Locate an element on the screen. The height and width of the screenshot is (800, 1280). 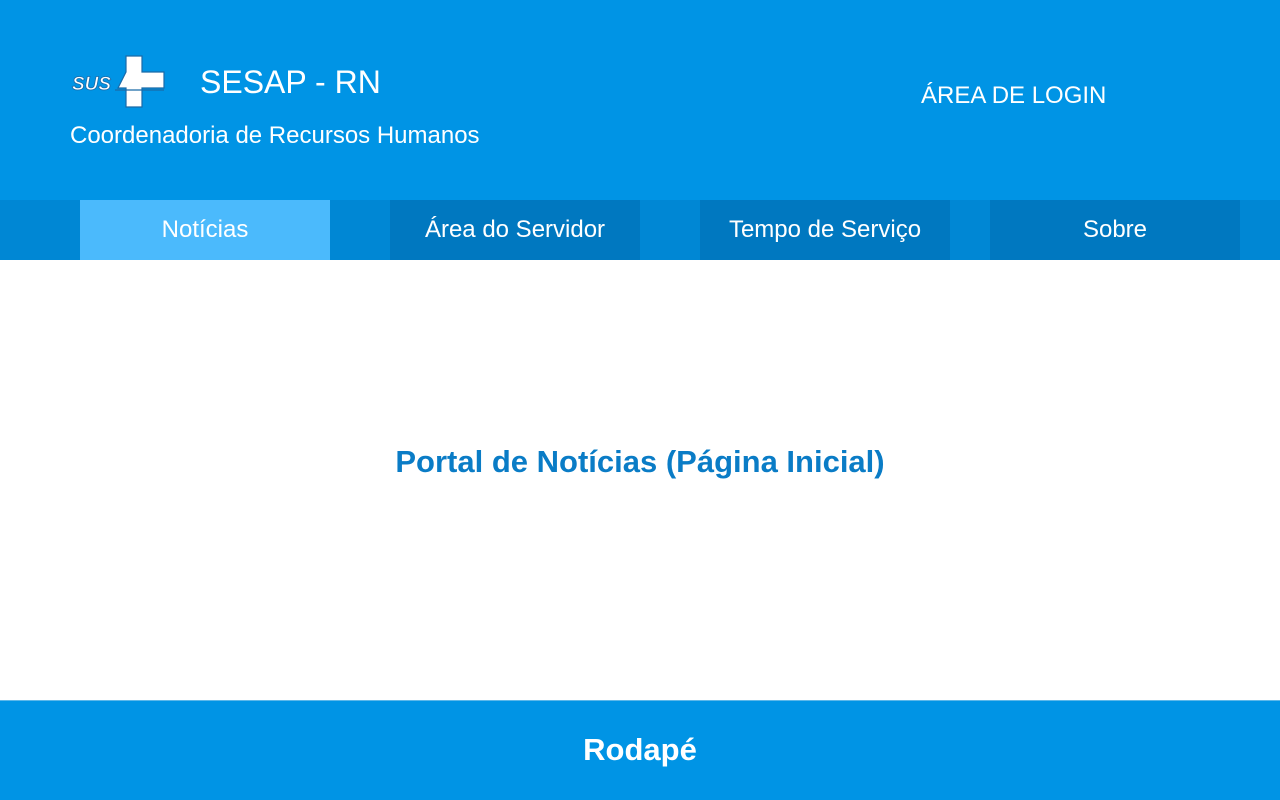
sus-logo: SUS is located at coordinates (119, 82).